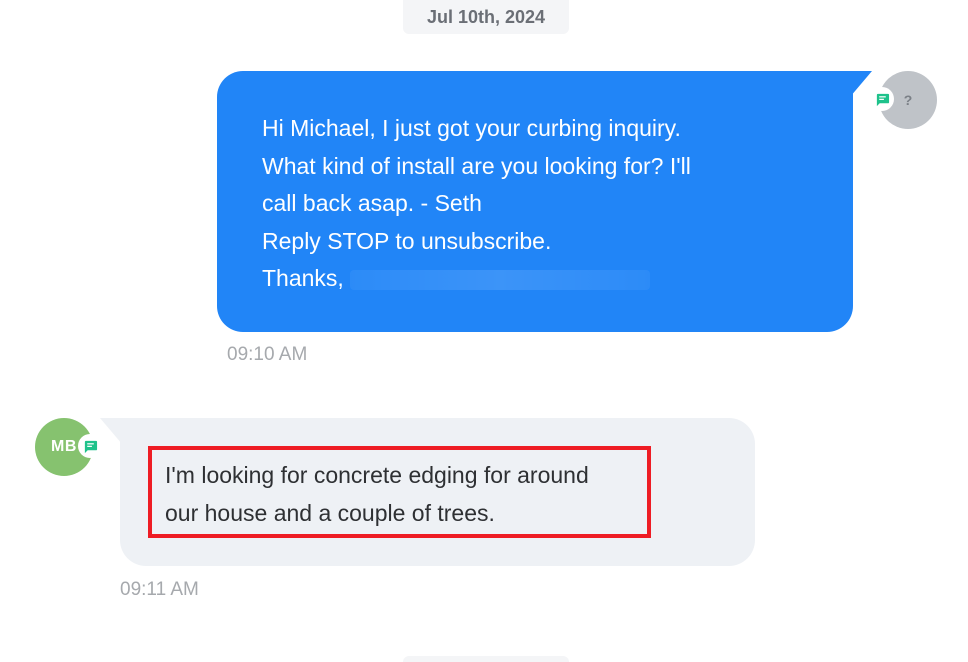  What do you see at coordinates (861, 84) in the screenshot?
I see `outgoing-bubble-tail` at bounding box center [861, 84].